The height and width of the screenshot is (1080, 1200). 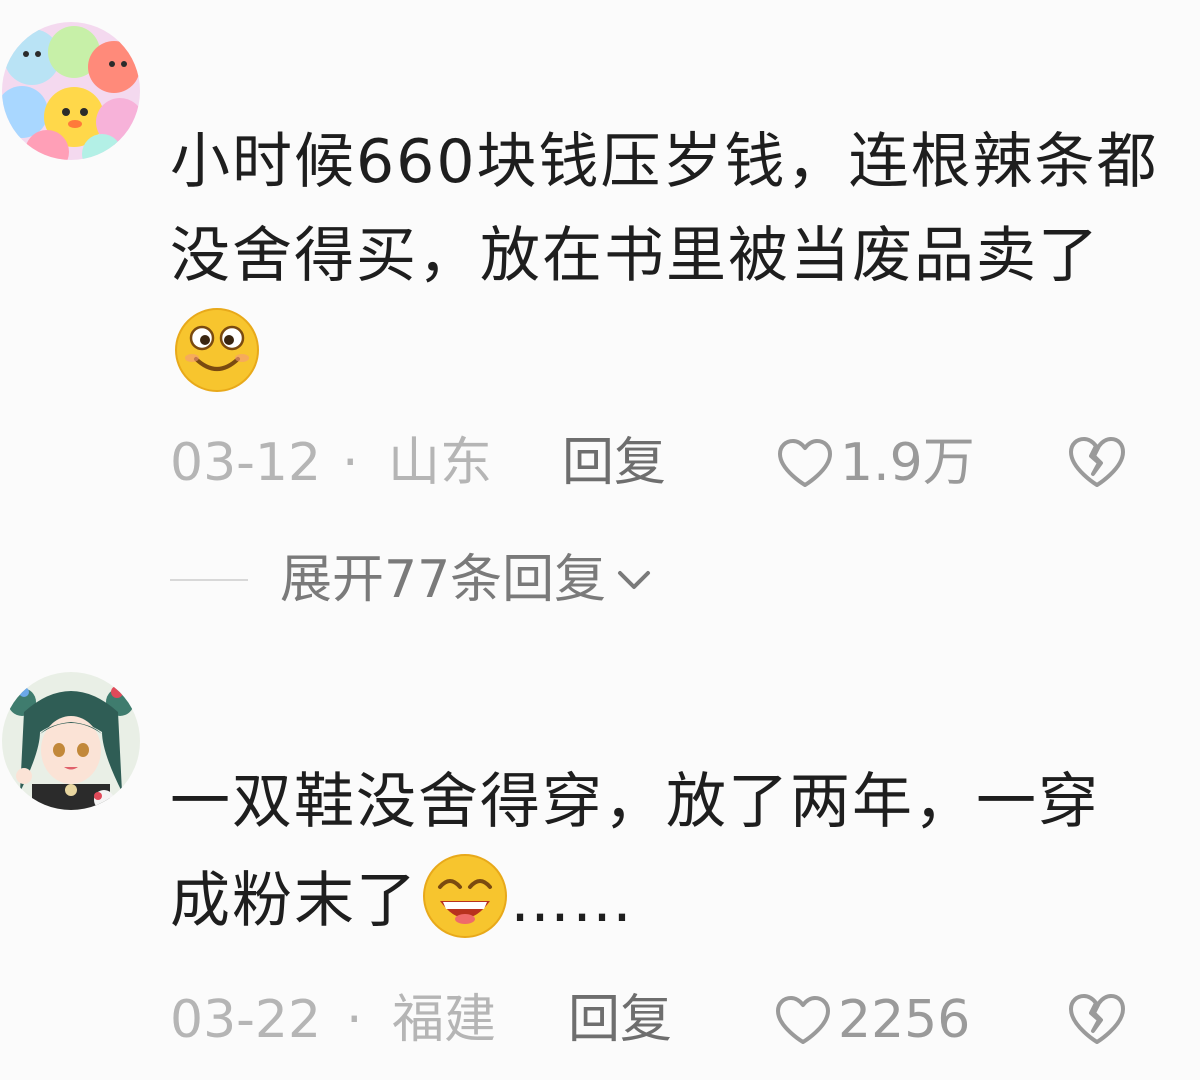 What do you see at coordinates (907, 463) in the screenshot?
I see `like-count: 1.9万` at bounding box center [907, 463].